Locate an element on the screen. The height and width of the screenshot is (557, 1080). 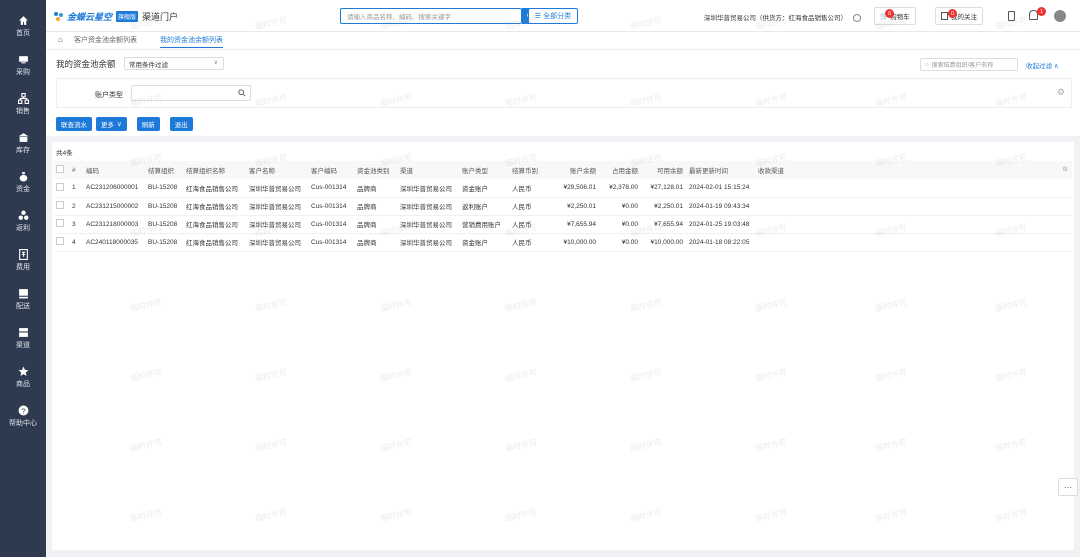
gear-icon: ⚙ is located at coordinates (1065, 169).